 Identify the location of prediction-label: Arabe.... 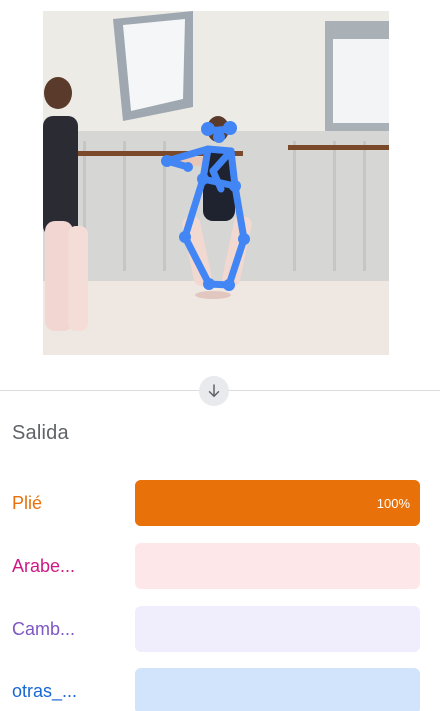
(44, 565).